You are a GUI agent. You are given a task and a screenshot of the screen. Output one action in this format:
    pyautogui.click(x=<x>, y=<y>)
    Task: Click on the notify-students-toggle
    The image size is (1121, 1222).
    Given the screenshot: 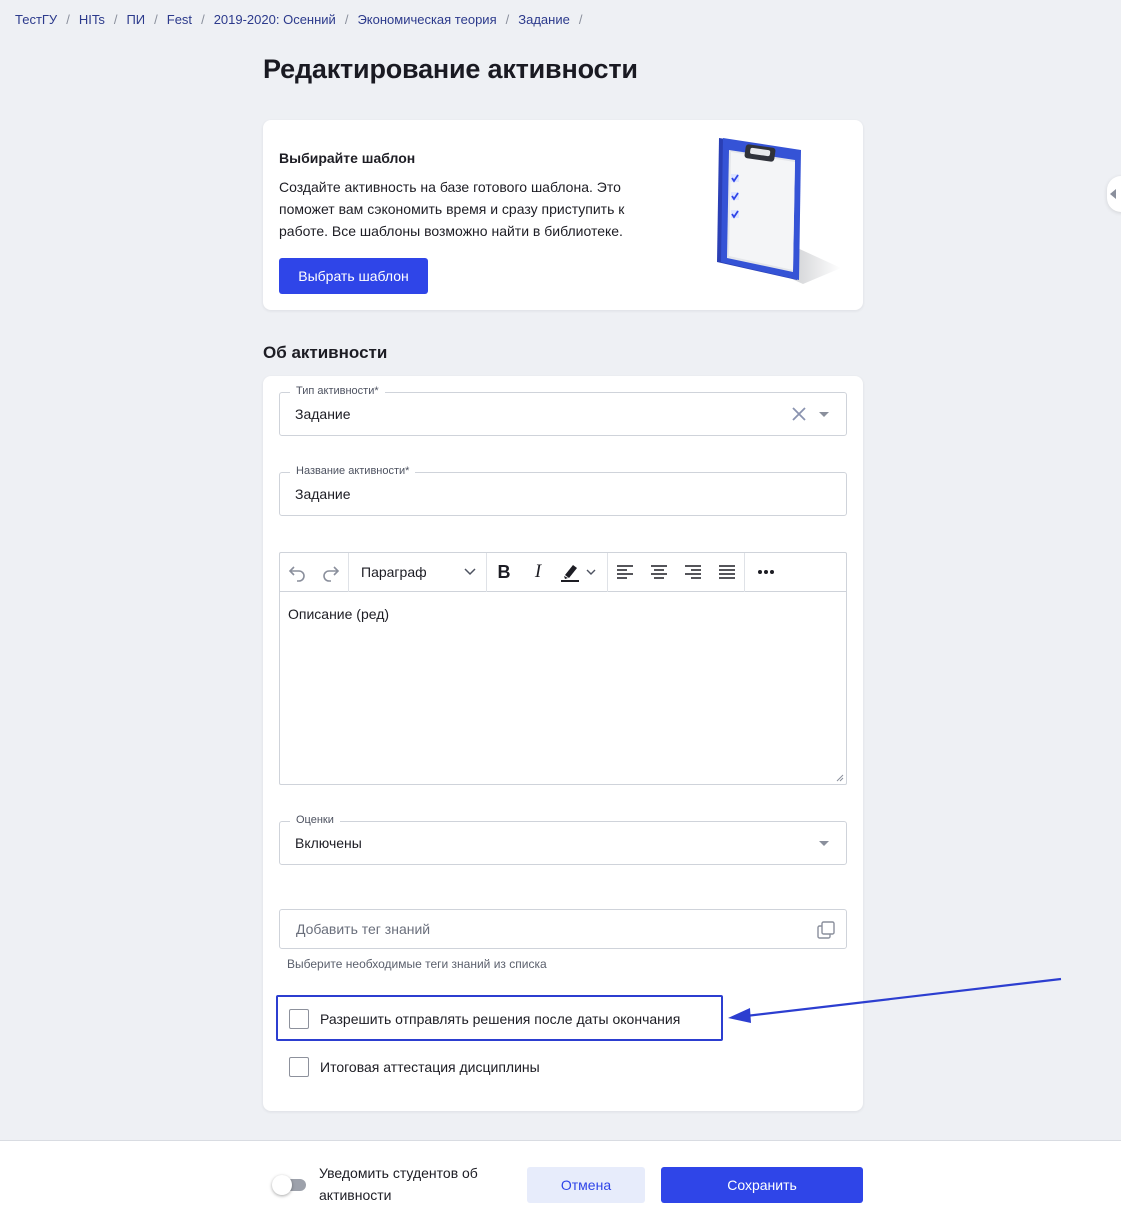 What is the action you would take?
    pyautogui.click(x=289, y=1185)
    